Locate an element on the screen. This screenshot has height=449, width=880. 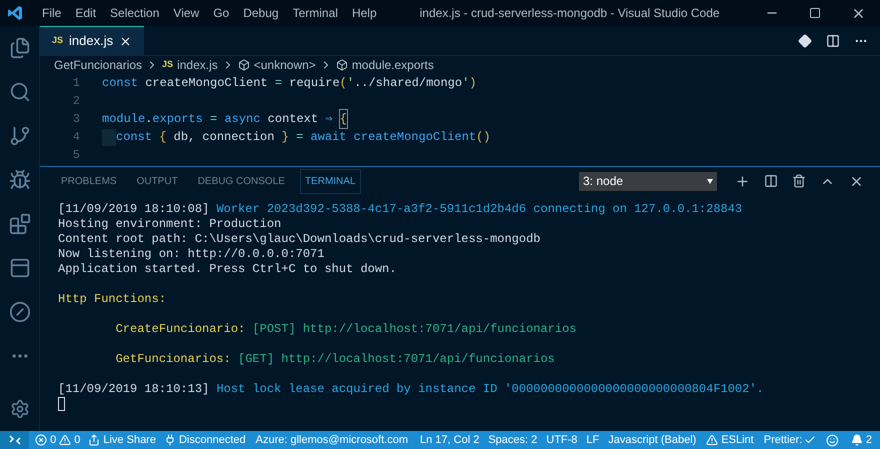
menu-item: Go is located at coordinates (221, 13).